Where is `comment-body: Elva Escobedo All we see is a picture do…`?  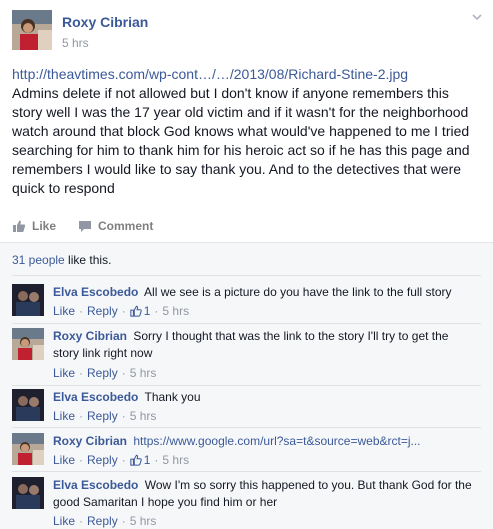 comment-body: Elva Escobedo All we see is a picture do… is located at coordinates (263, 292).